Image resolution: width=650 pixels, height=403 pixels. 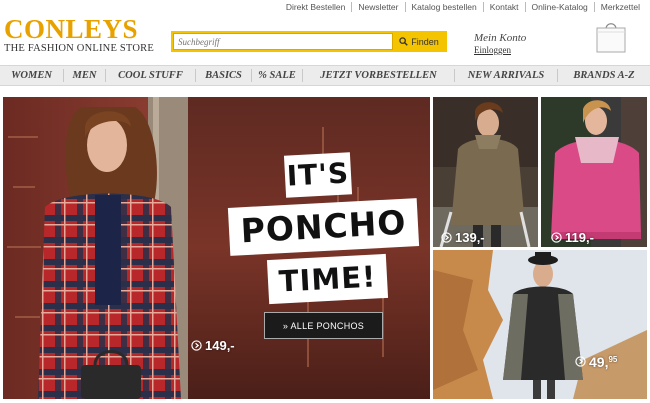 I want to click on search-bar: Finden, so click(x=309, y=41).